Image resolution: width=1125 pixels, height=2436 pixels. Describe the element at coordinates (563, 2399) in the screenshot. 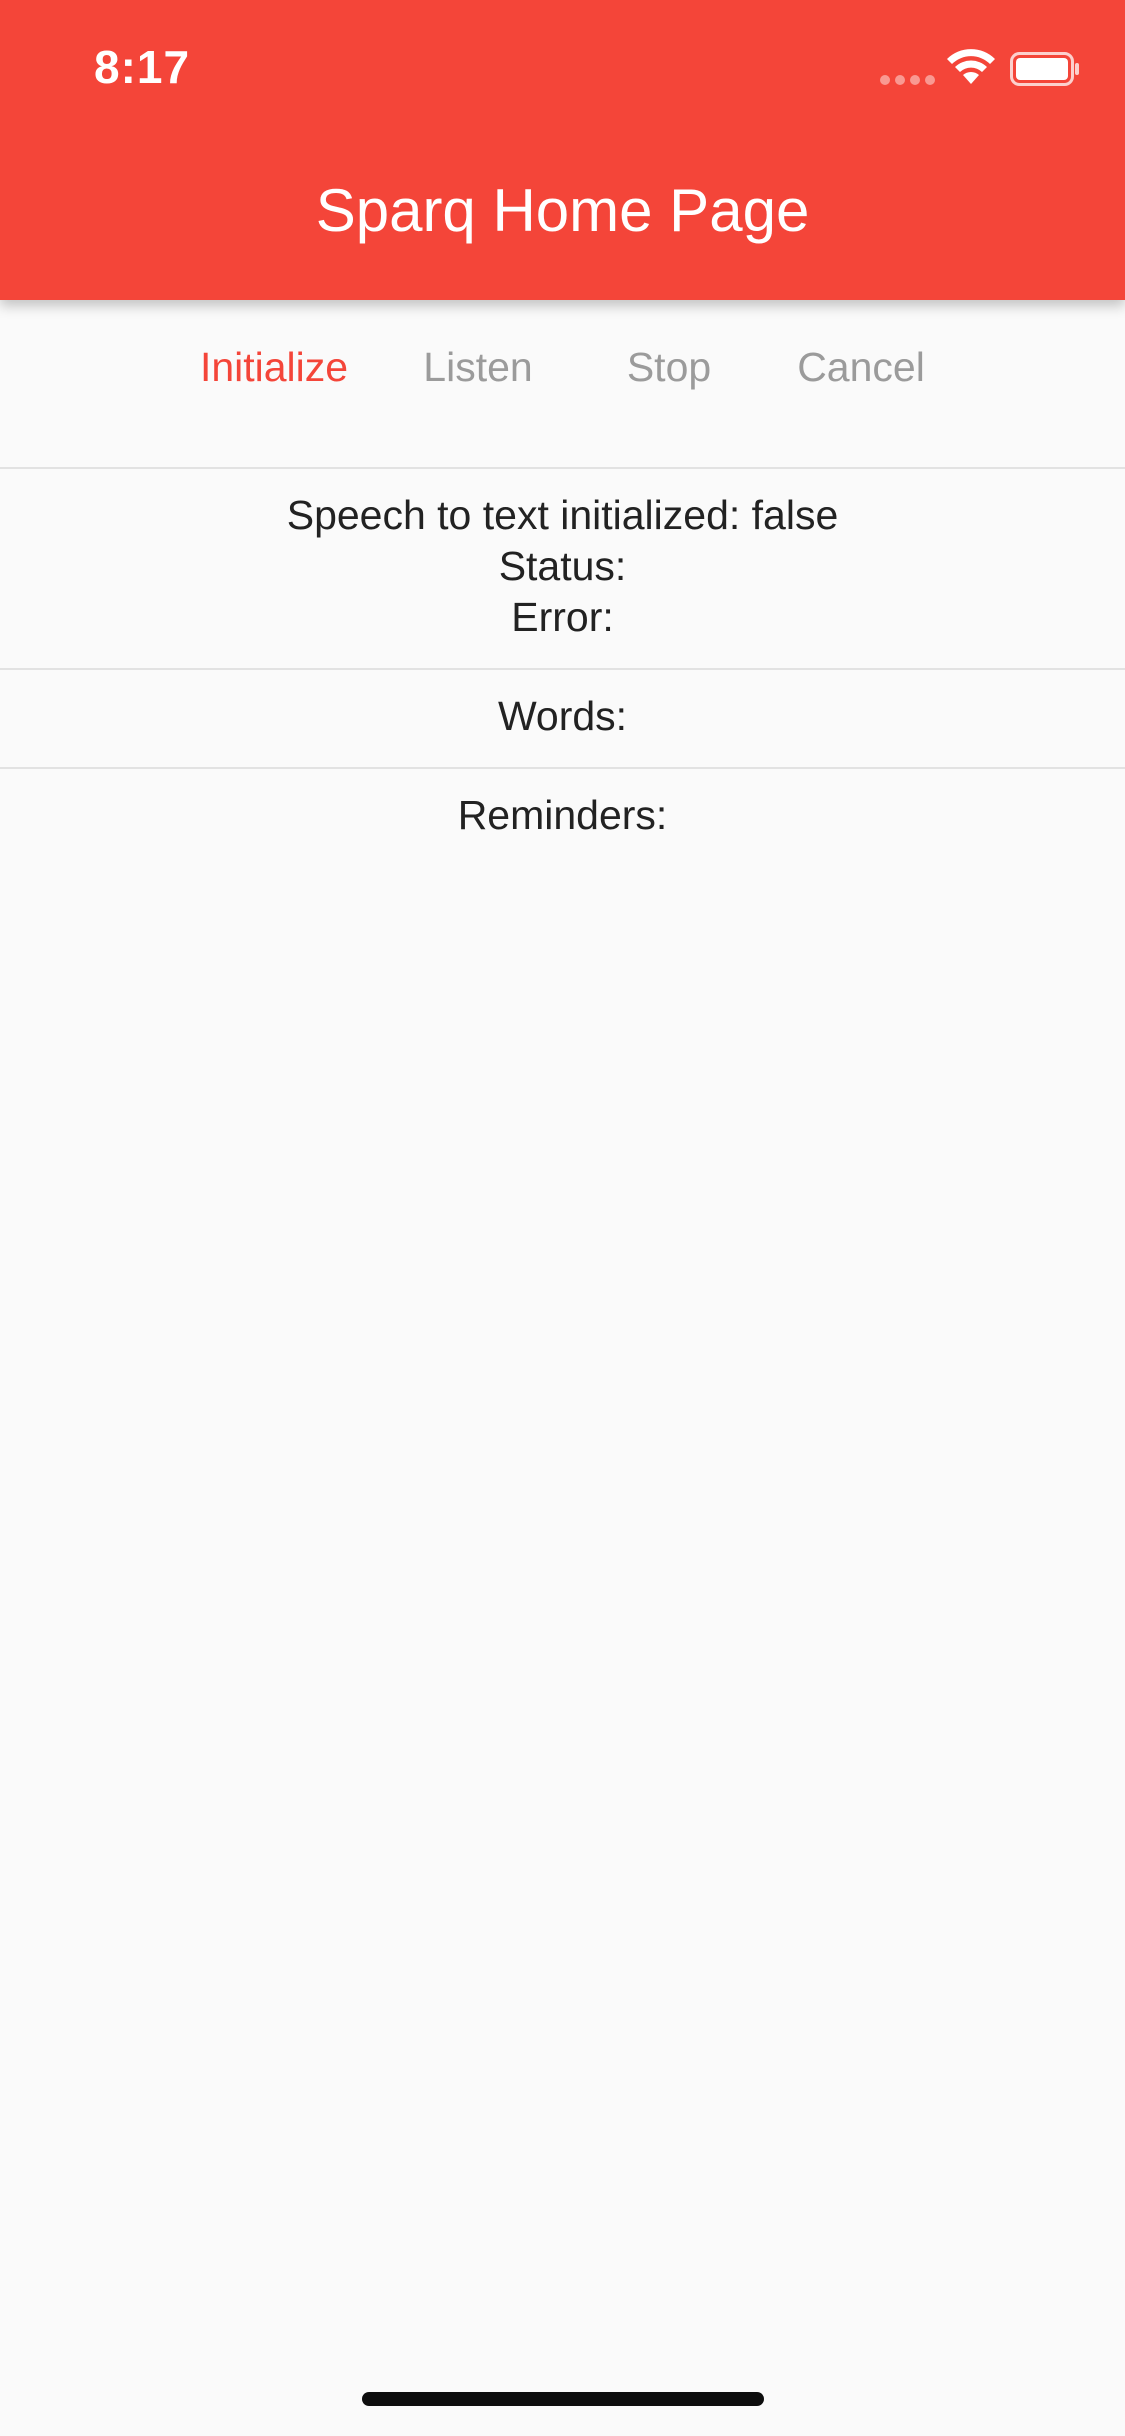

I see `home-indicator` at that location.